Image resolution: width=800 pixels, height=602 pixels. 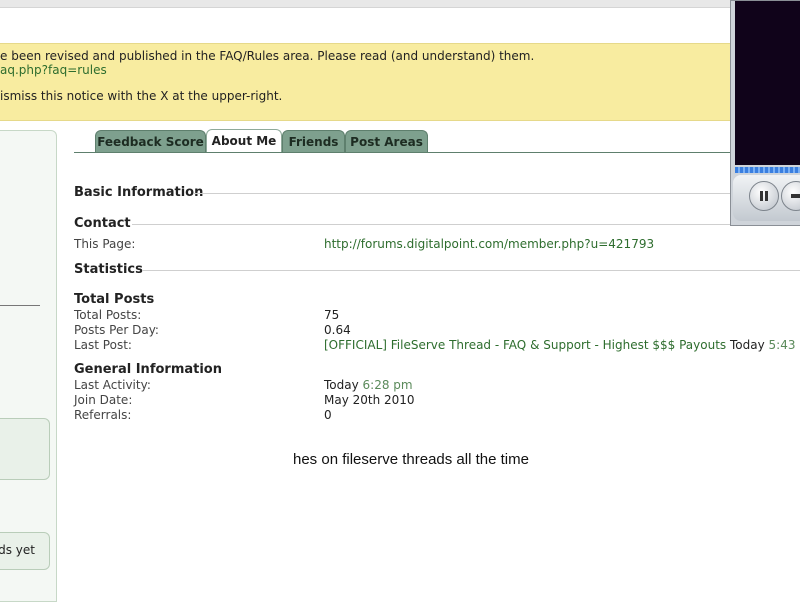 What do you see at coordinates (386, 141) in the screenshot?
I see `tab-post-areas: Post Areas` at bounding box center [386, 141].